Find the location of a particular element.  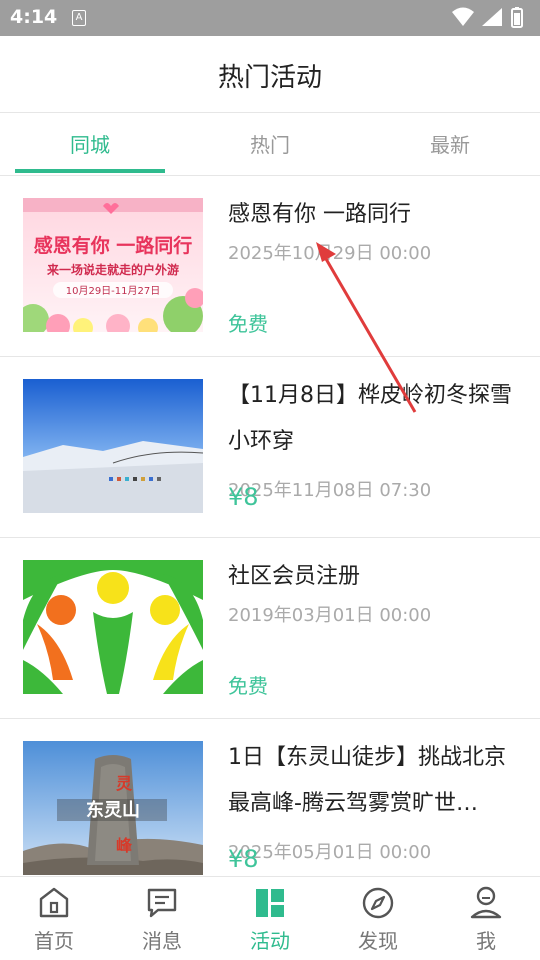

notification-a-icon: A is located at coordinates (79, 18).